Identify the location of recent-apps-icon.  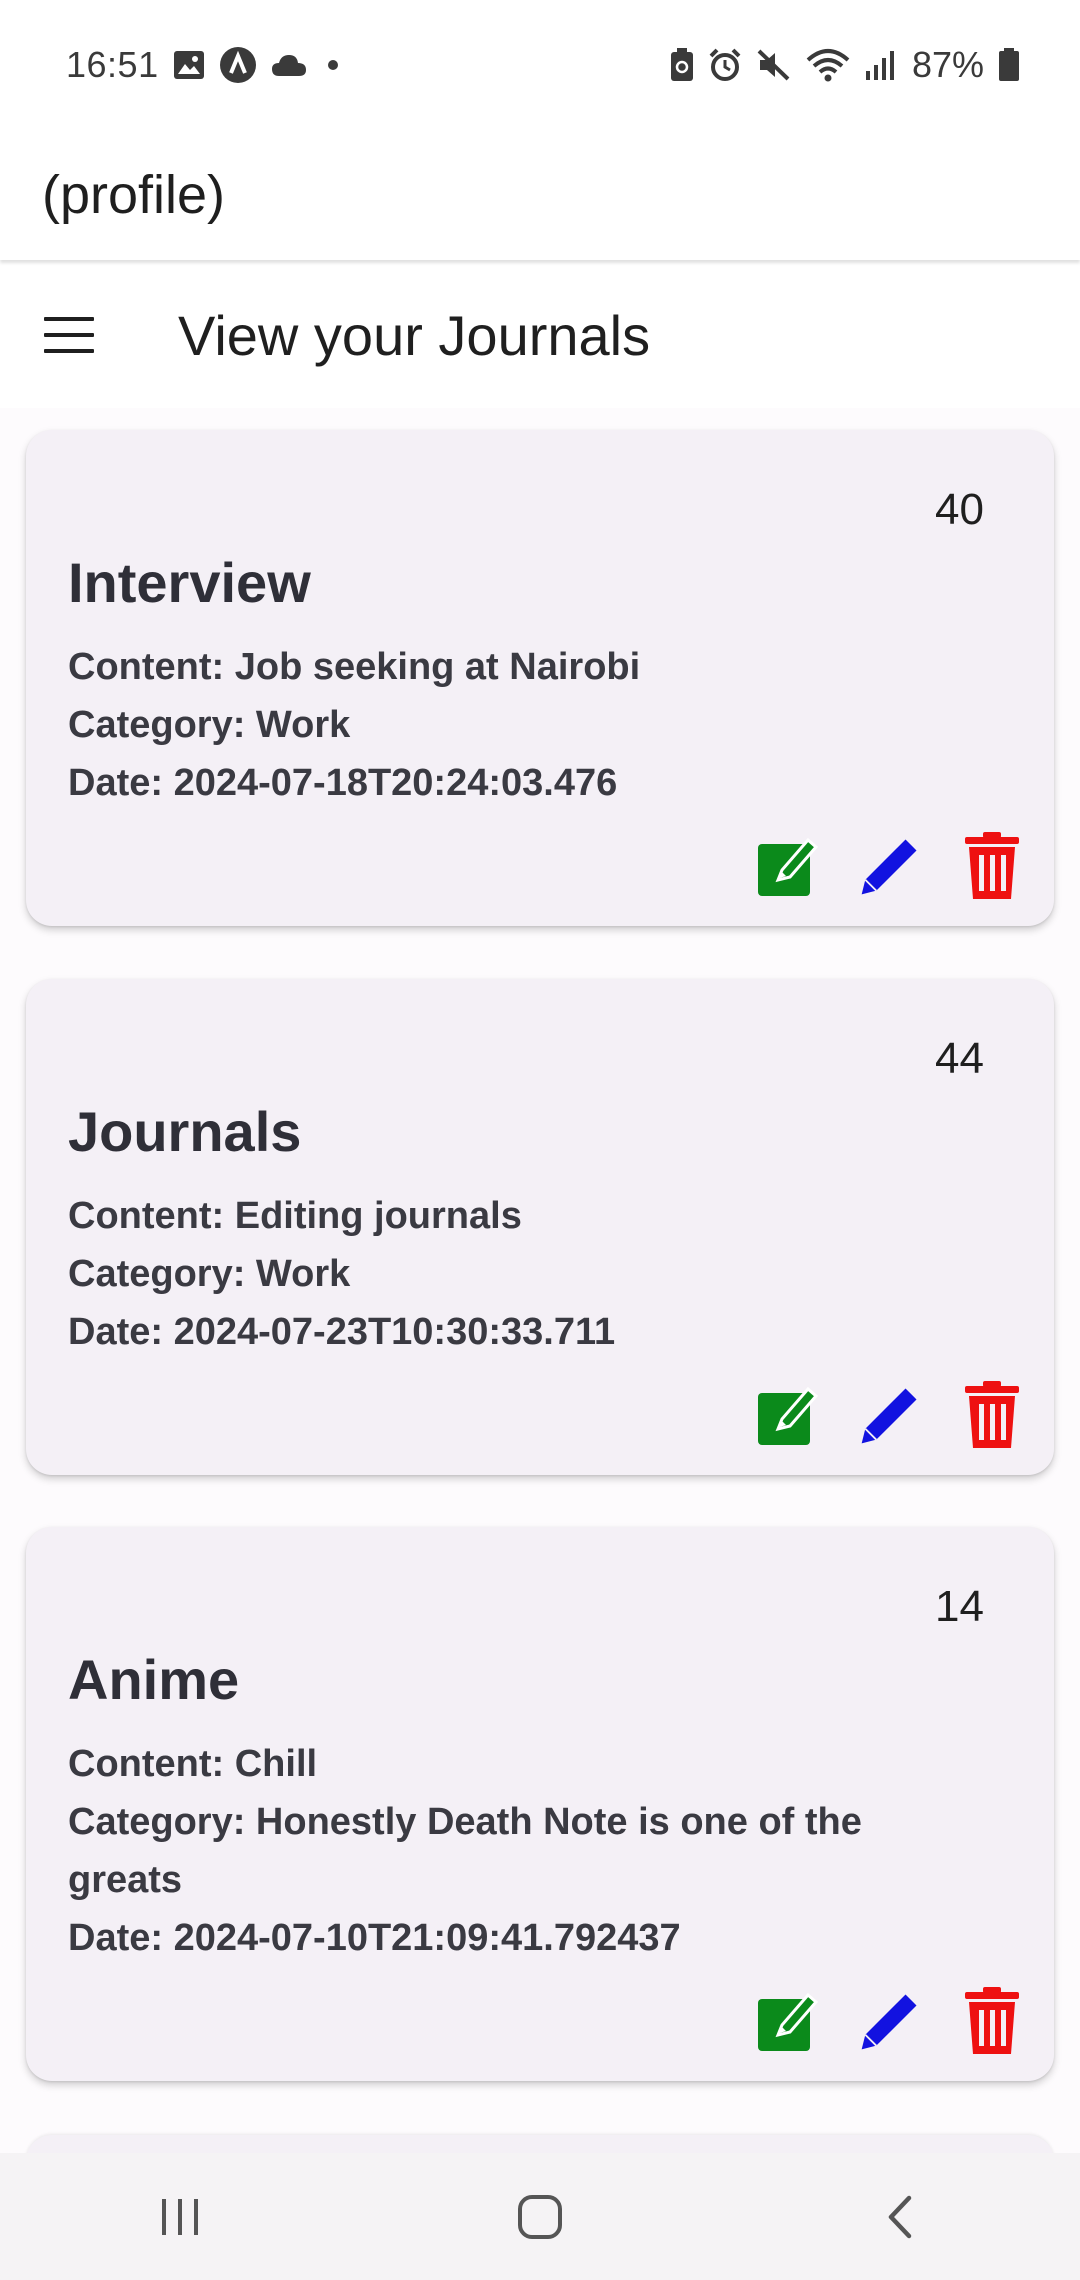
(180, 2217).